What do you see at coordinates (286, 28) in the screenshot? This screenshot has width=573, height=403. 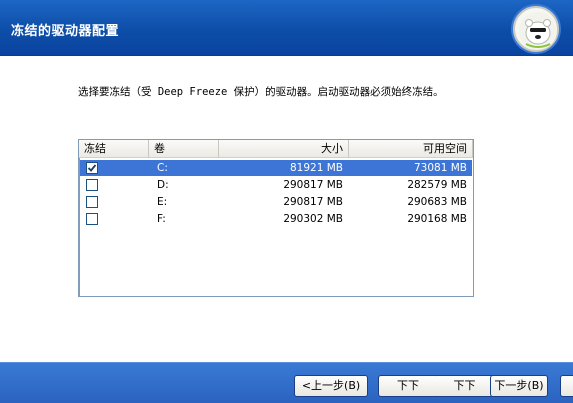 I see `wizard-header: 冻结的驱动器配置` at bounding box center [286, 28].